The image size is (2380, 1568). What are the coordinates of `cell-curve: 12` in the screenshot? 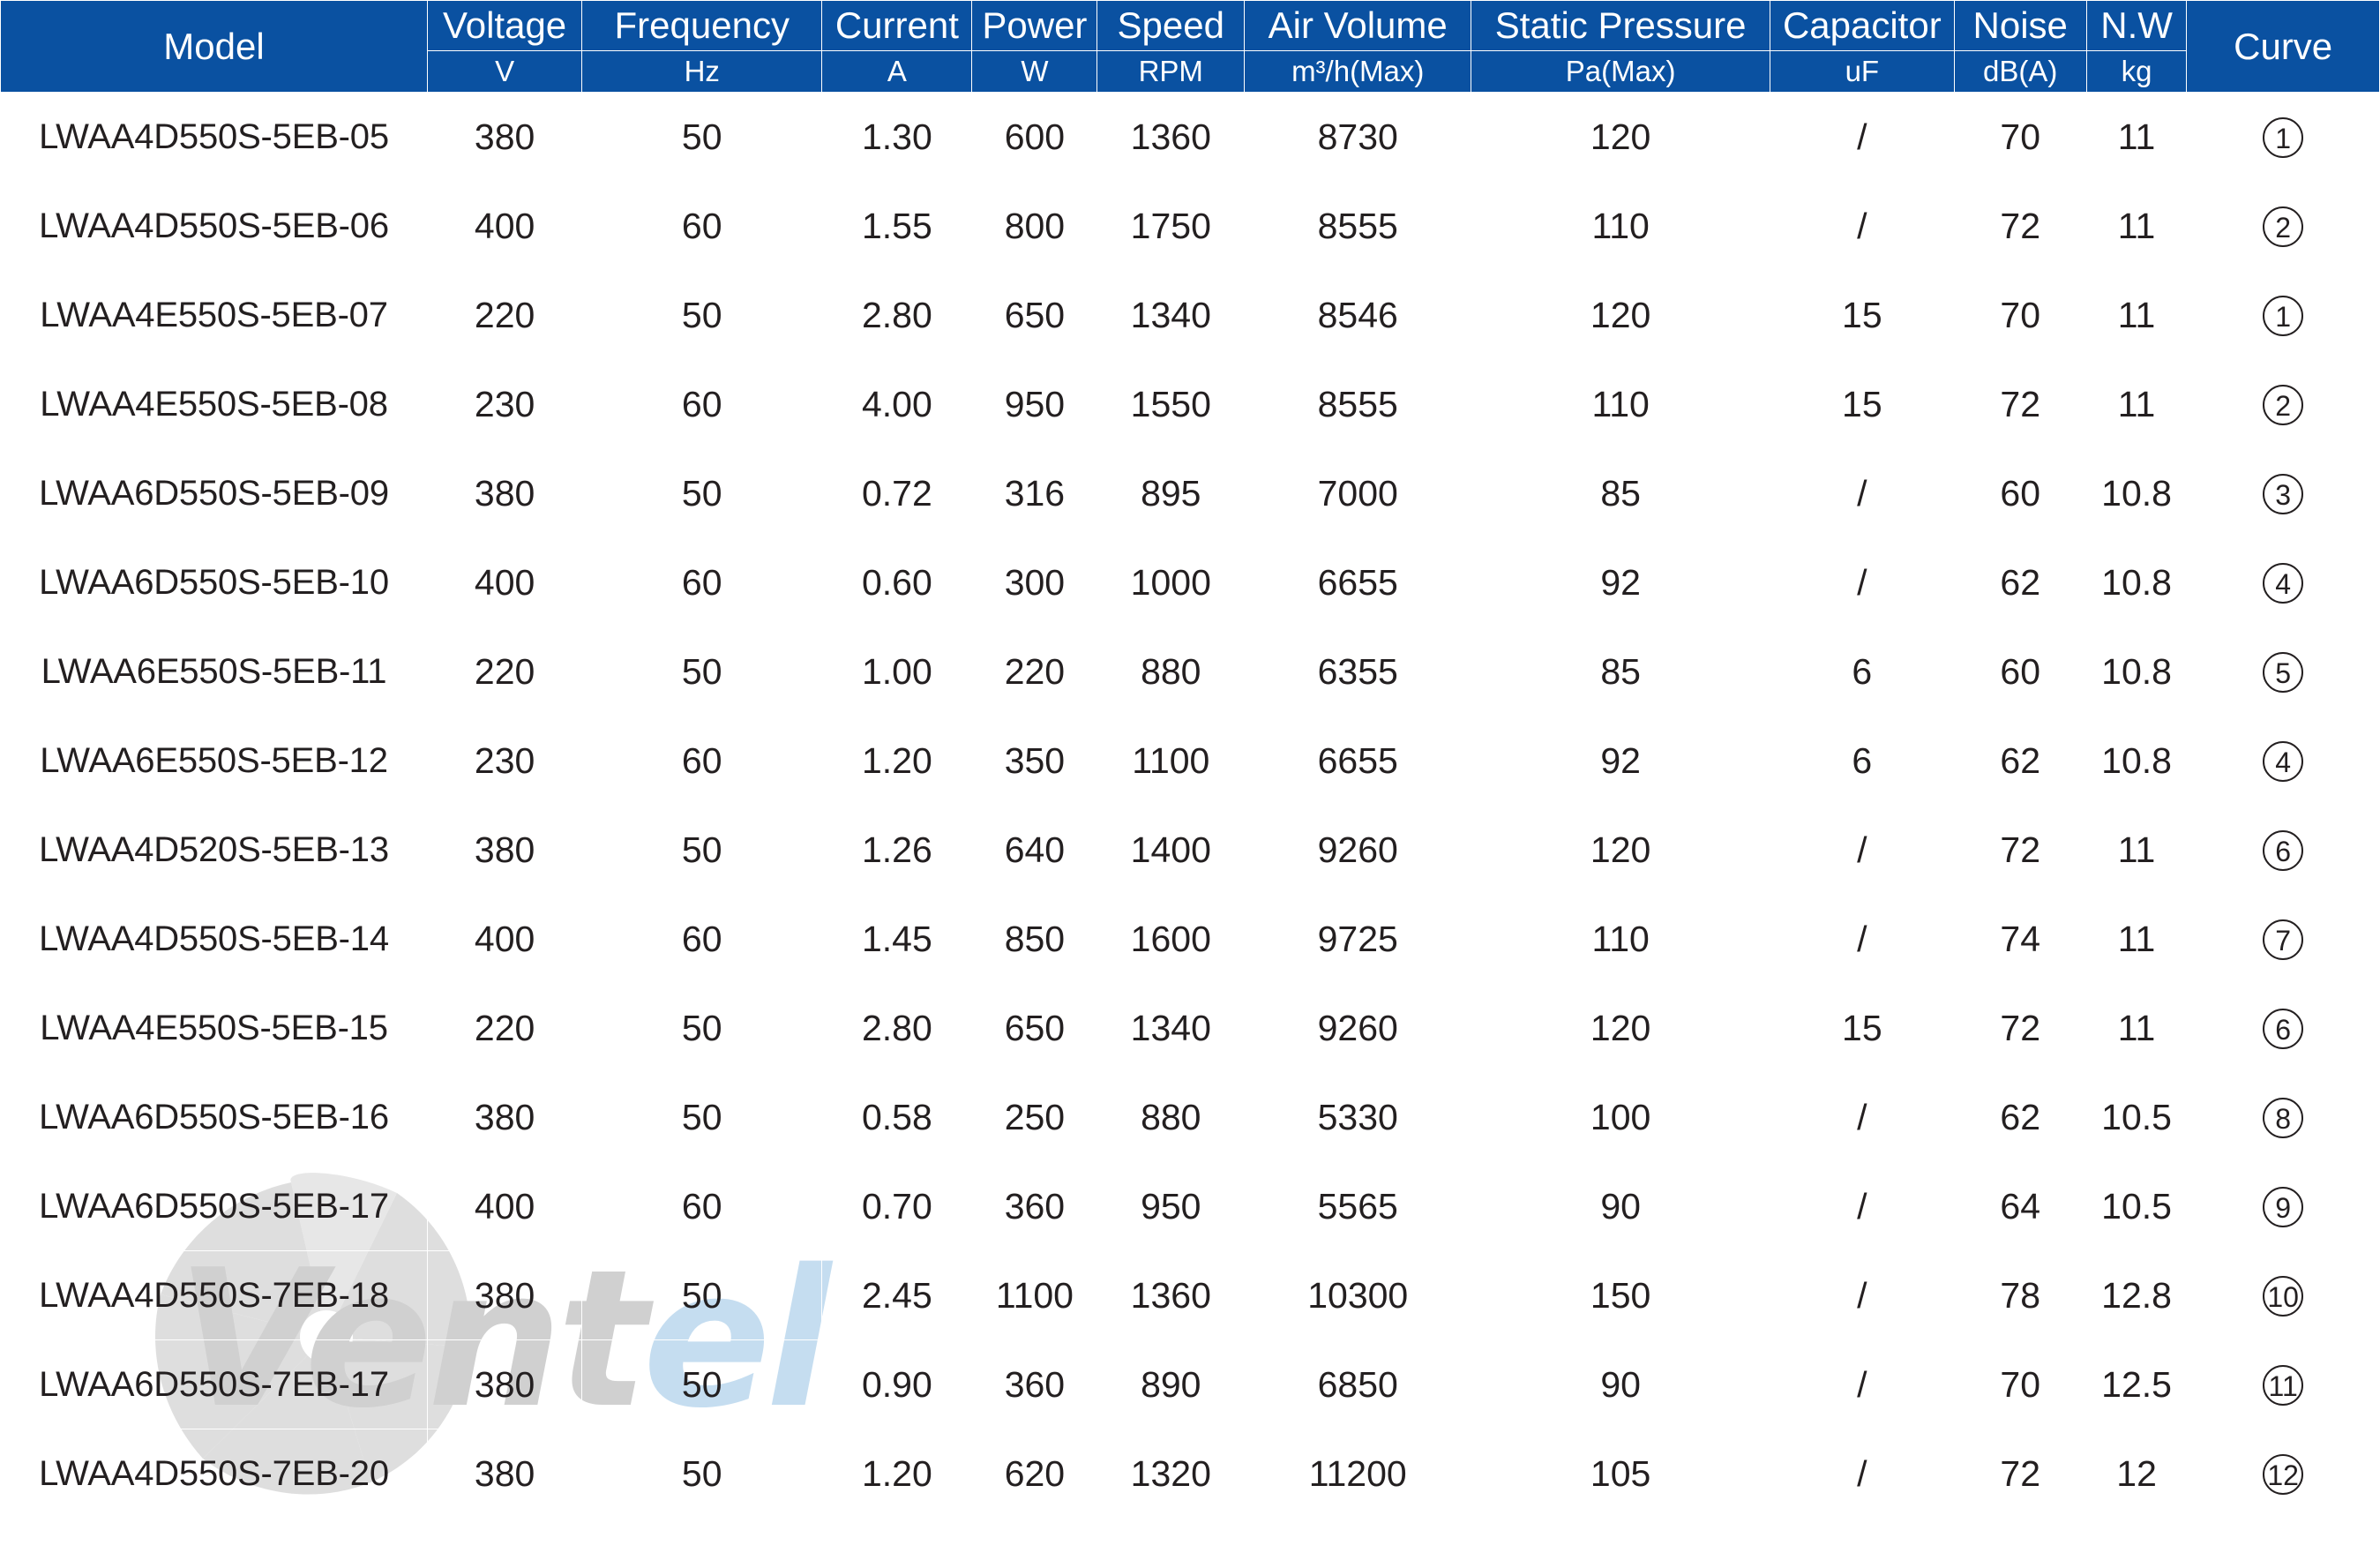 It's located at (2283, 1474).